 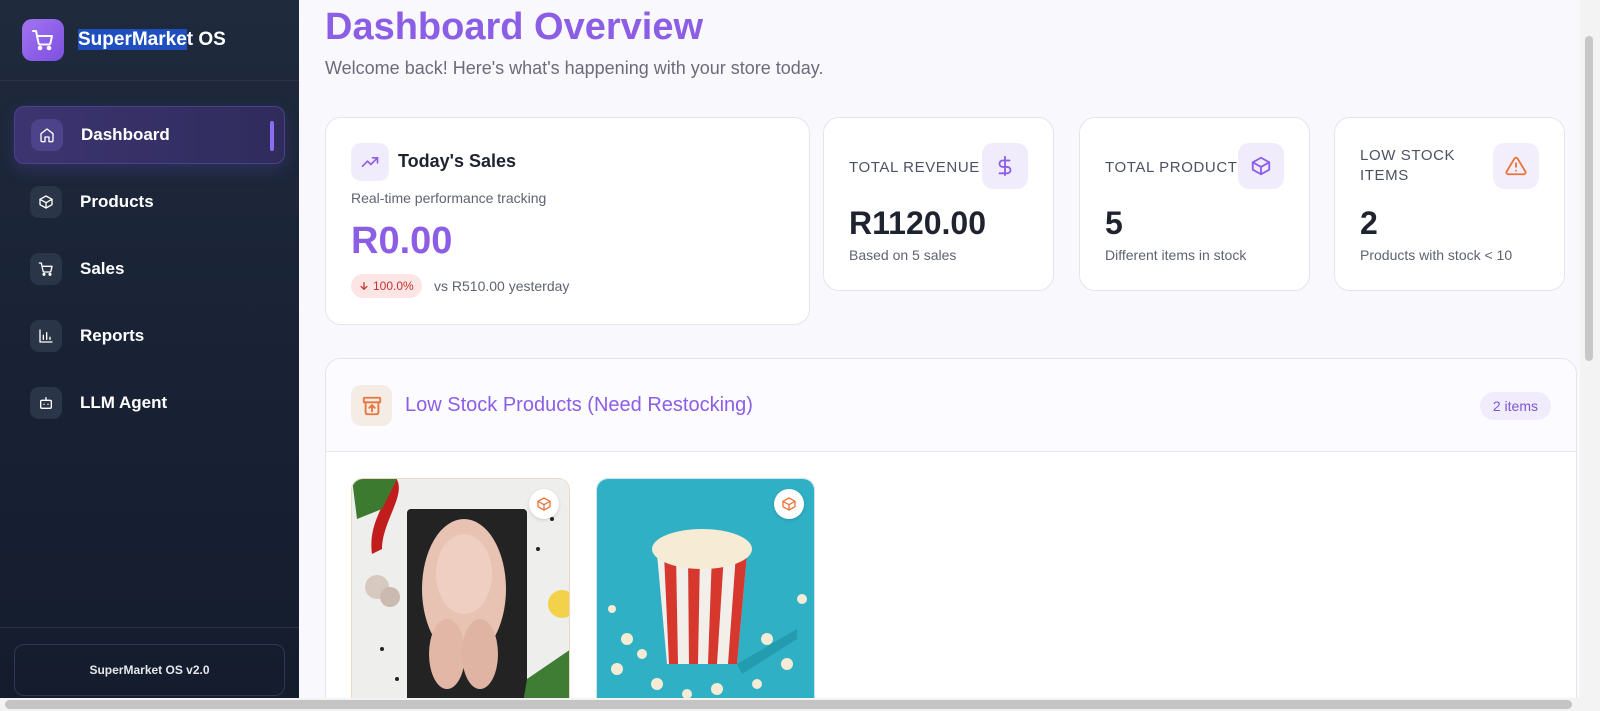 I want to click on nav-item-reports: Reports, so click(x=149, y=336).